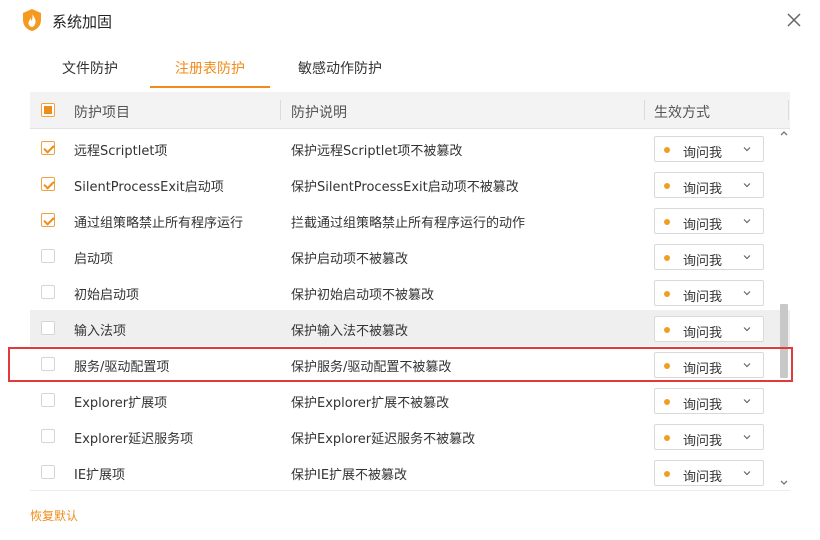 The image size is (820, 540). What do you see at coordinates (100, 475) in the screenshot?
I see `protection-item-name: IE扩展项` at bounding box center [100, 475].